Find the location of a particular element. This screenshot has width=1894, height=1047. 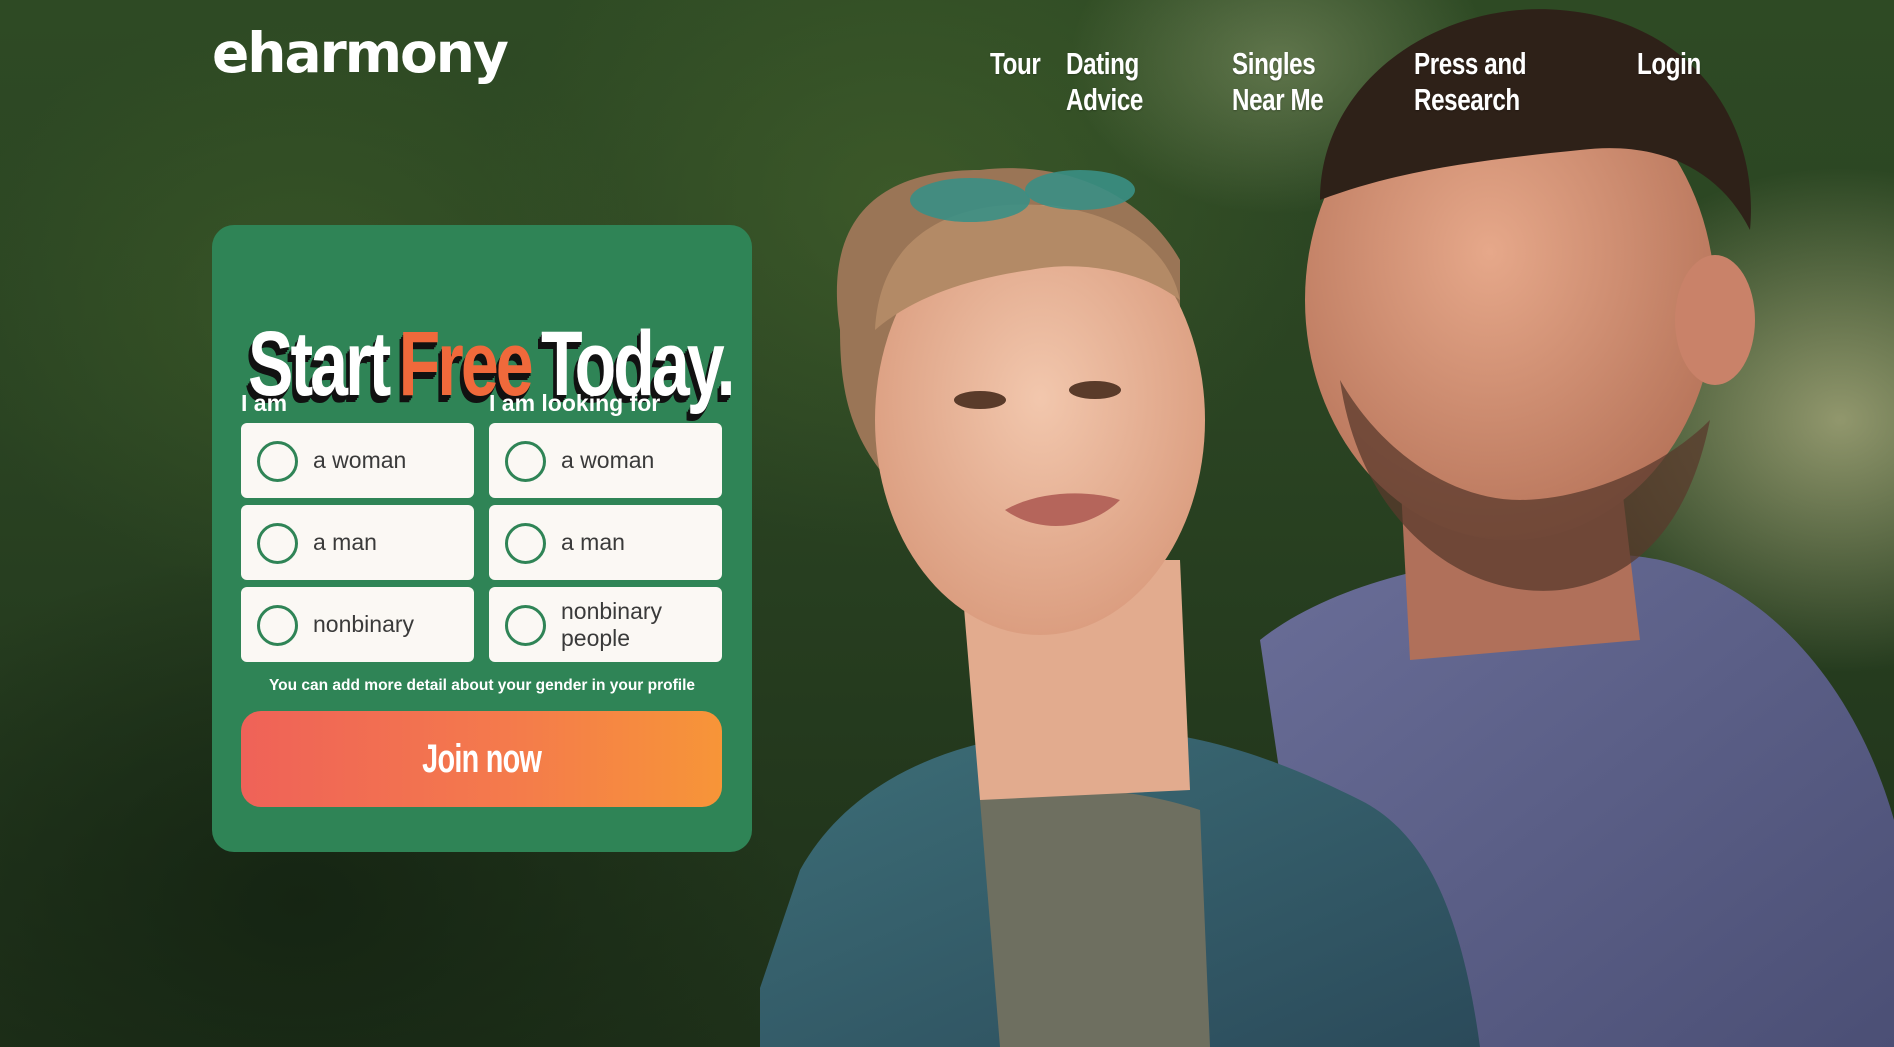

nav-link-singles-near-me: Singles Near Me is located at coordinates (1296, 82).